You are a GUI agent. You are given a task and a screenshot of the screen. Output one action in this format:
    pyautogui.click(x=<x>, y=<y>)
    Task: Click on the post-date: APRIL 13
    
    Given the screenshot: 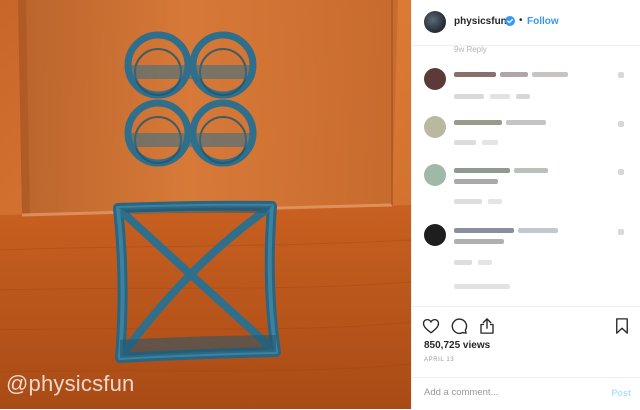 What is the action you would take?
    pyautogui.click(x=439, y=360)
    